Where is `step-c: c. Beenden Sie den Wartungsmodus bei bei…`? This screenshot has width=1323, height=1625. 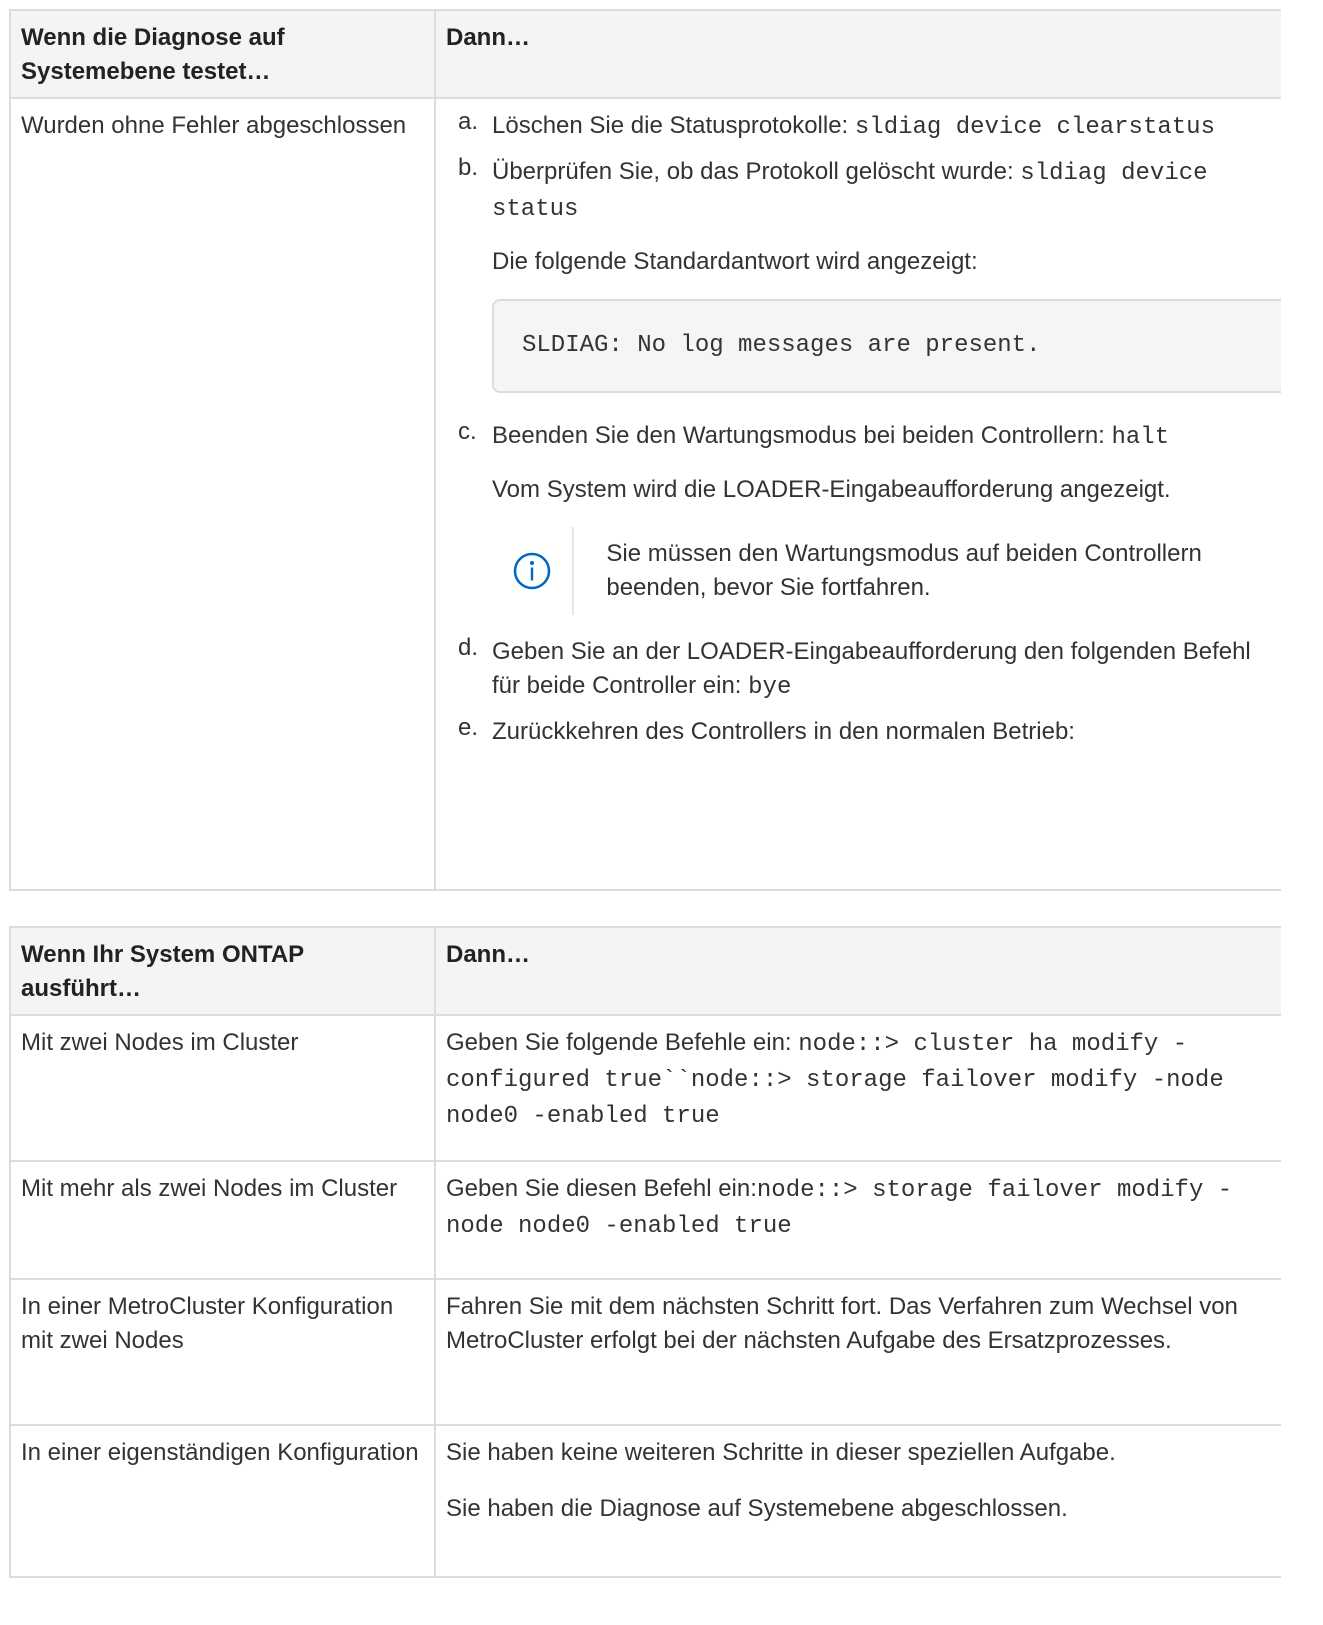 step-c: c. Beenden Sie den Wartungsmodus bei bei… is located at coordinates (858, 516).